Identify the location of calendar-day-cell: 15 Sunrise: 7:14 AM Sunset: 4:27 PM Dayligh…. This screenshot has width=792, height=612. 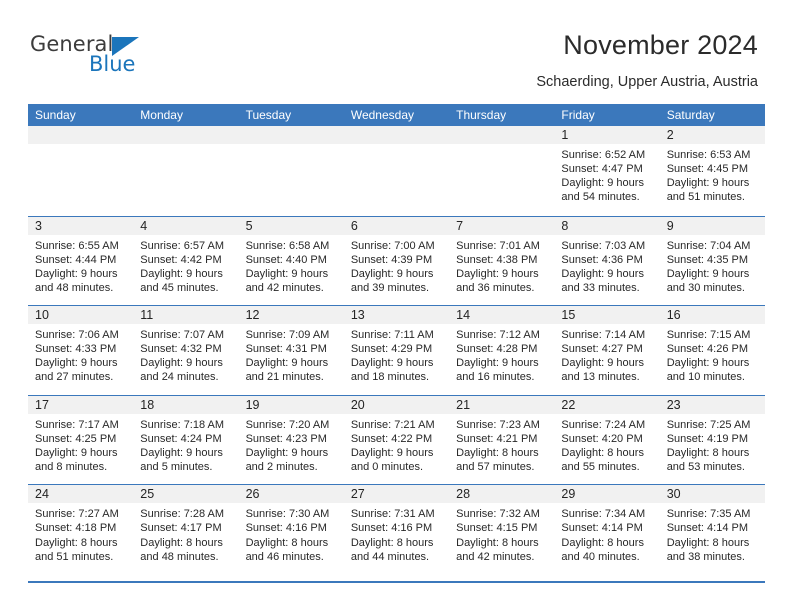
(607, 350).